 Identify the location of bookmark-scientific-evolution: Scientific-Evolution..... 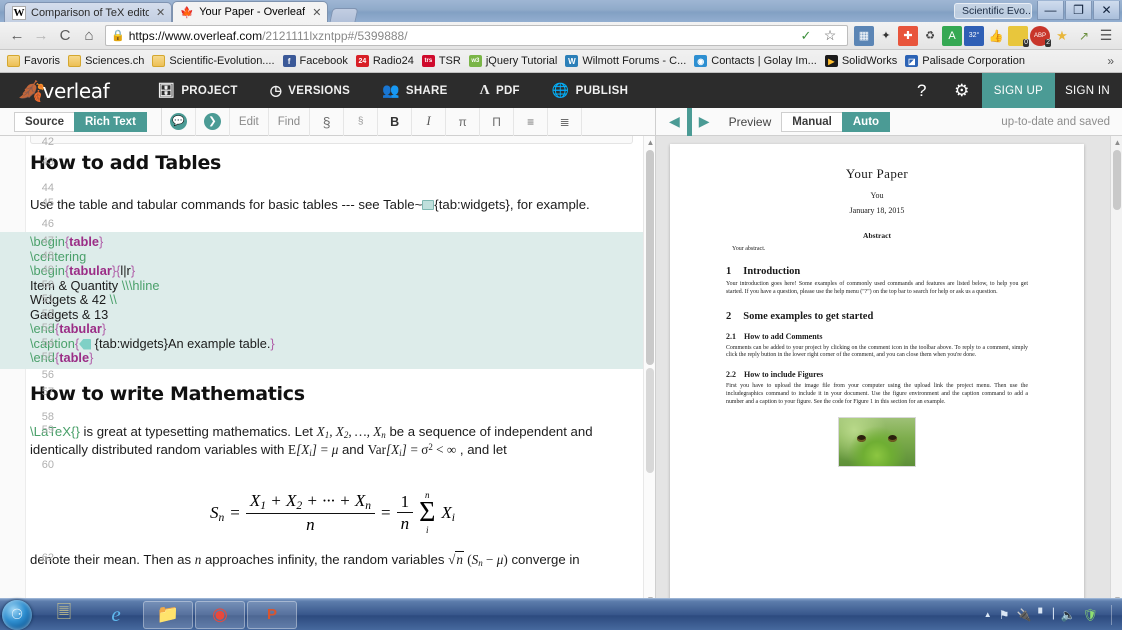
(214, 61).